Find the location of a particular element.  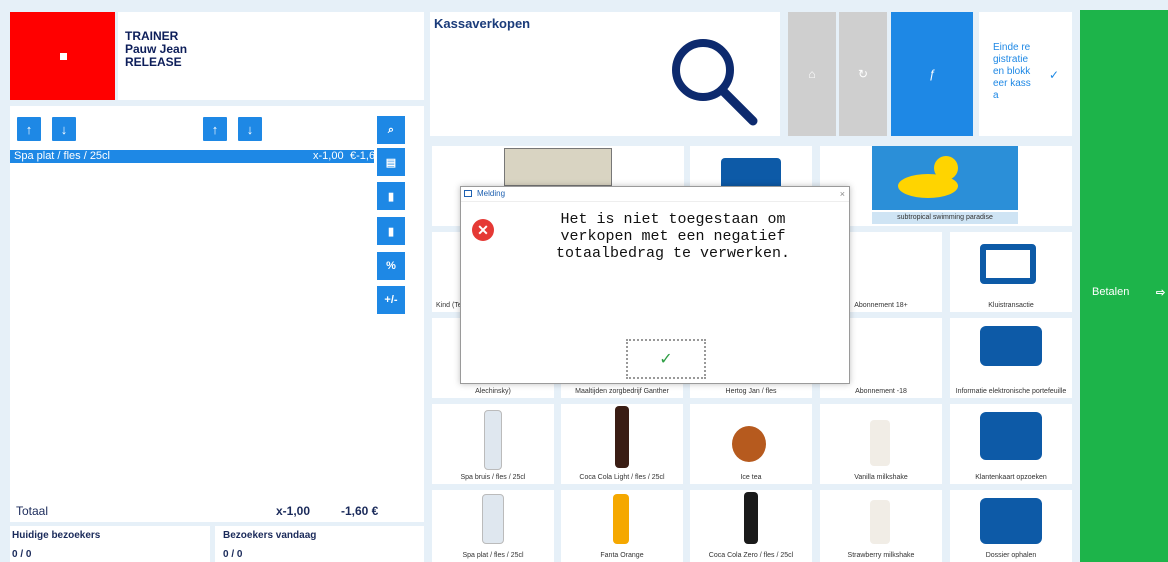

scroll-up-button: ↑ is located at coordinates (29, 129).